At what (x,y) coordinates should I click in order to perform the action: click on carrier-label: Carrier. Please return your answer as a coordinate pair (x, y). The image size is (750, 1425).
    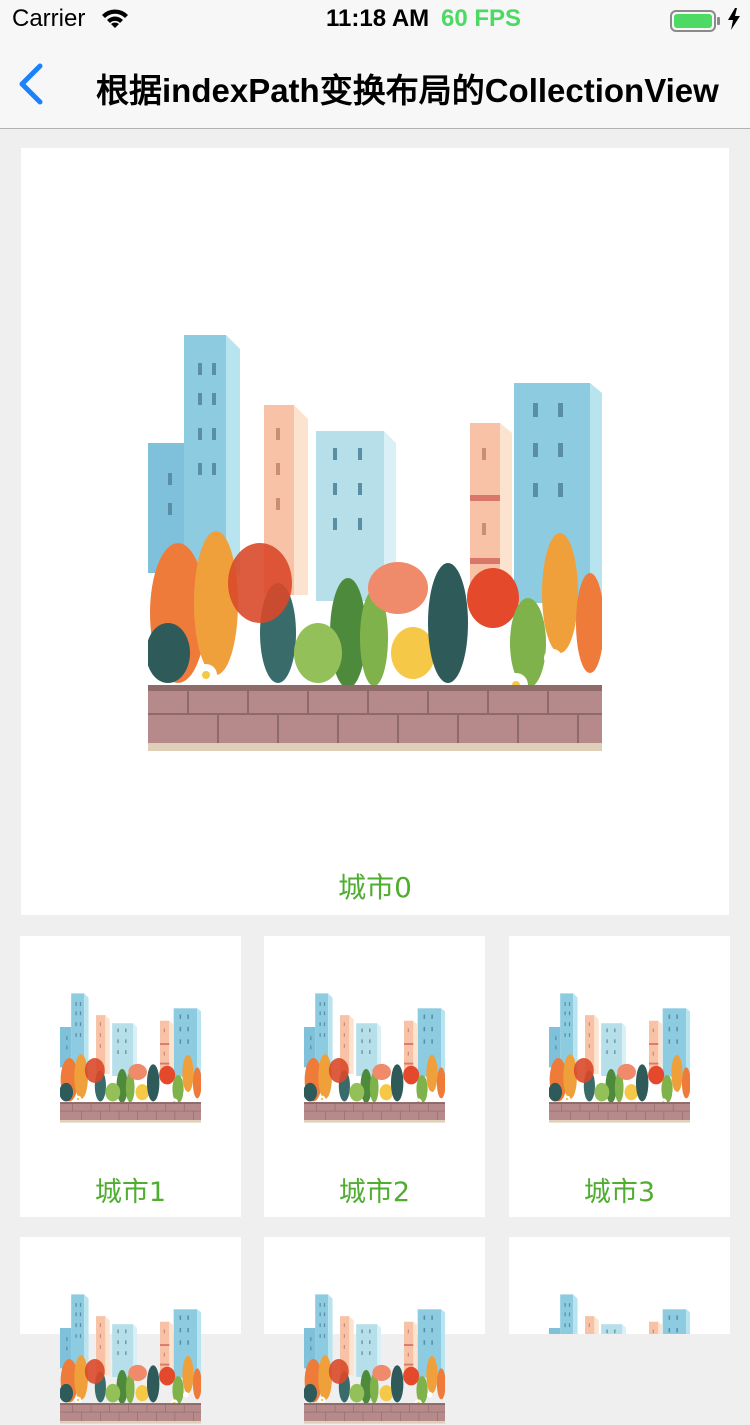
    Looking at the image, I should click on (49, 18).